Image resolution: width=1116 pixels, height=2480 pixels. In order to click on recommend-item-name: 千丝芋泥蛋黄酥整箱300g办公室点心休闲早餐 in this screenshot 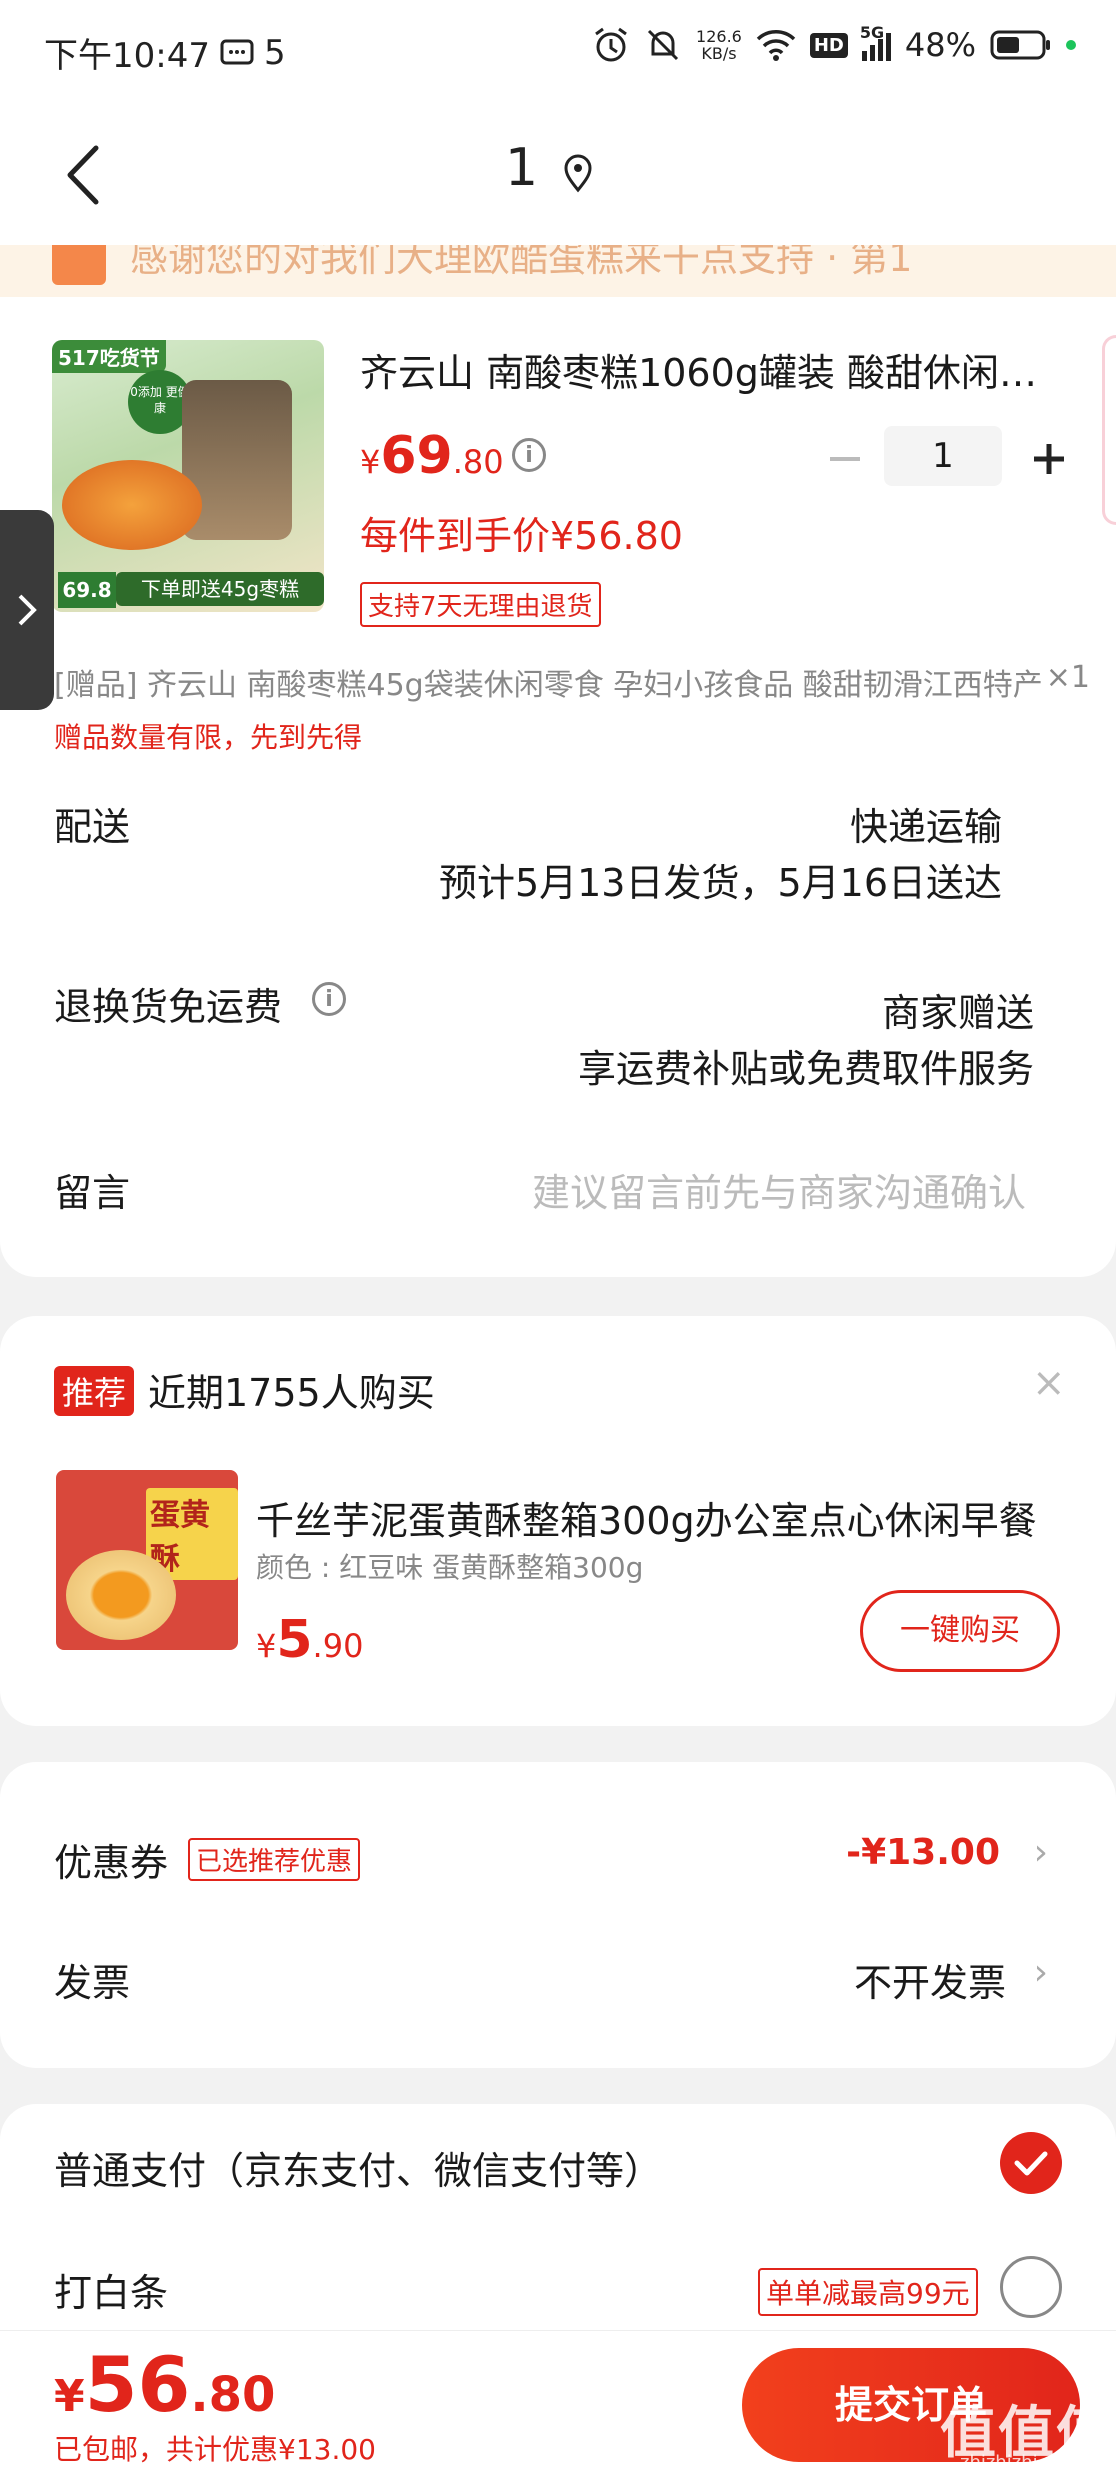, I will do `click(656, 1517)`.